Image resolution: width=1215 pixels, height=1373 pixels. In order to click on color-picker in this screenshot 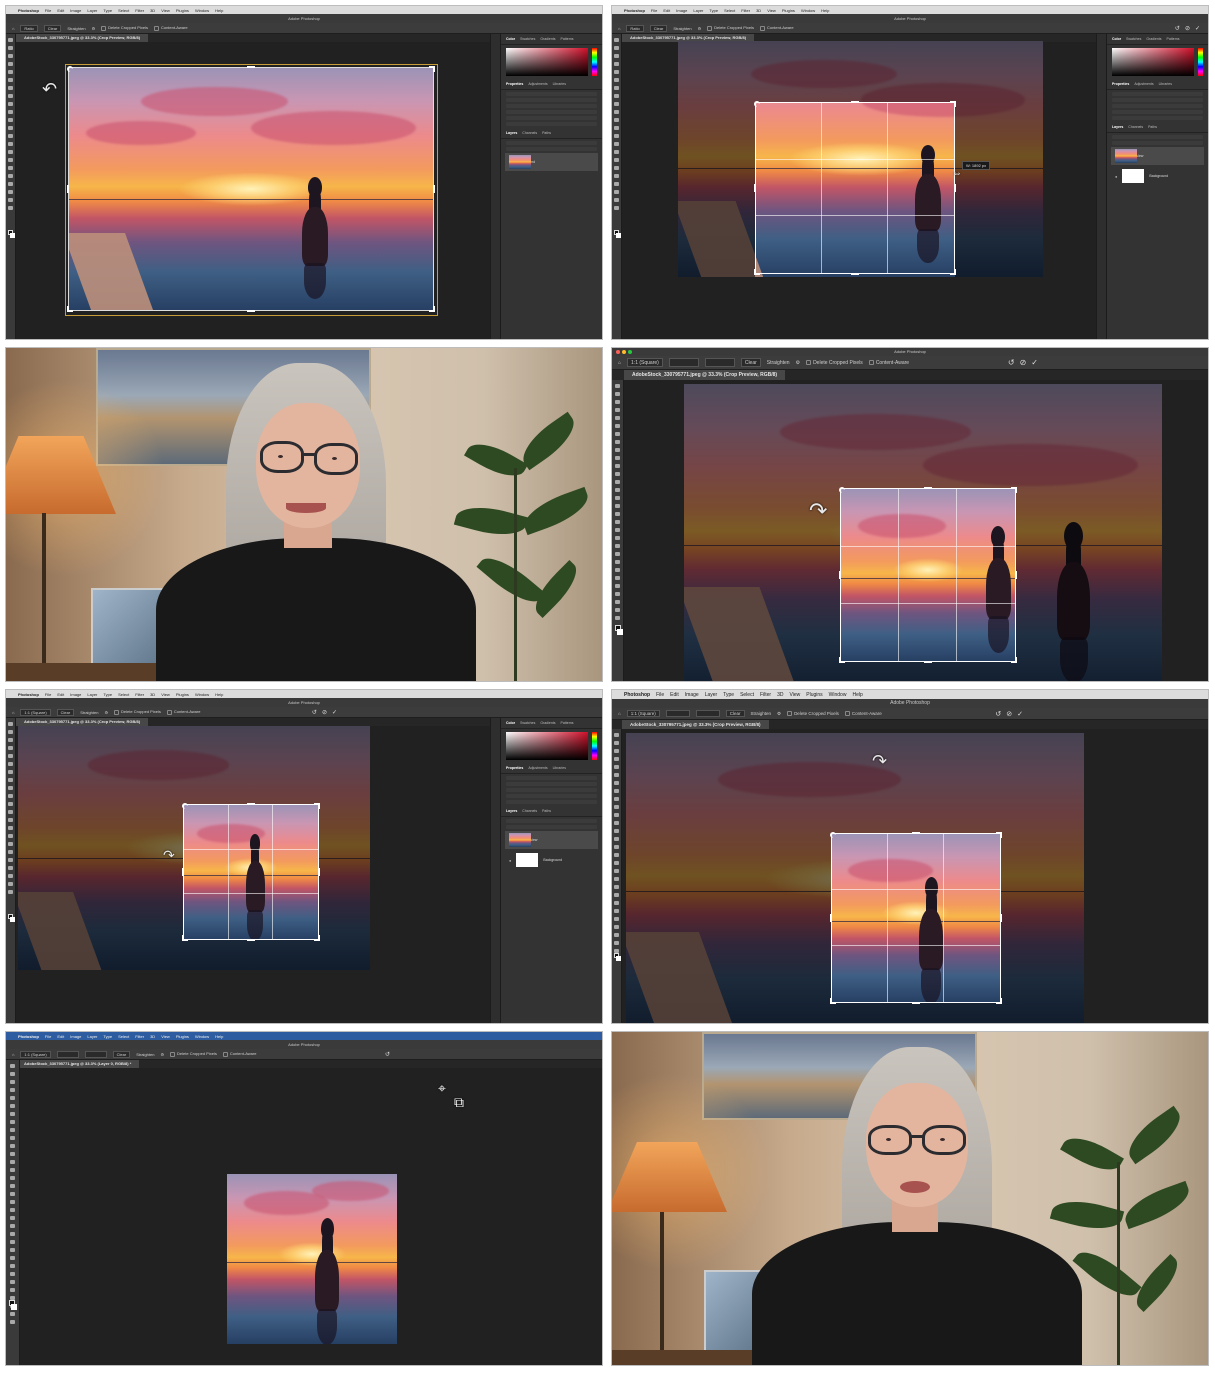, I will do `click(551, 746)`.